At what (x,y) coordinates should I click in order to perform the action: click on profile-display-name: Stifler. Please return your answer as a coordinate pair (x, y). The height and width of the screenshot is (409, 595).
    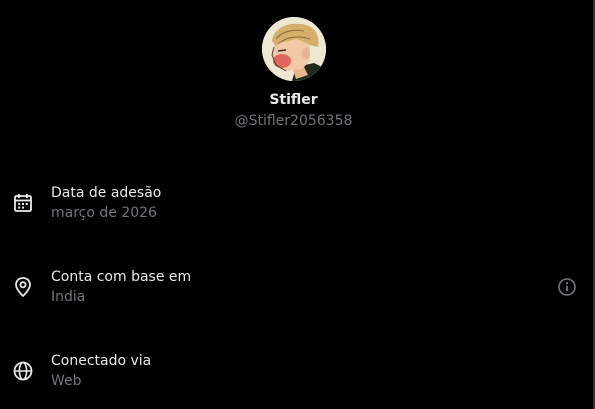
    Looking at the image, I should click on (293, 100).